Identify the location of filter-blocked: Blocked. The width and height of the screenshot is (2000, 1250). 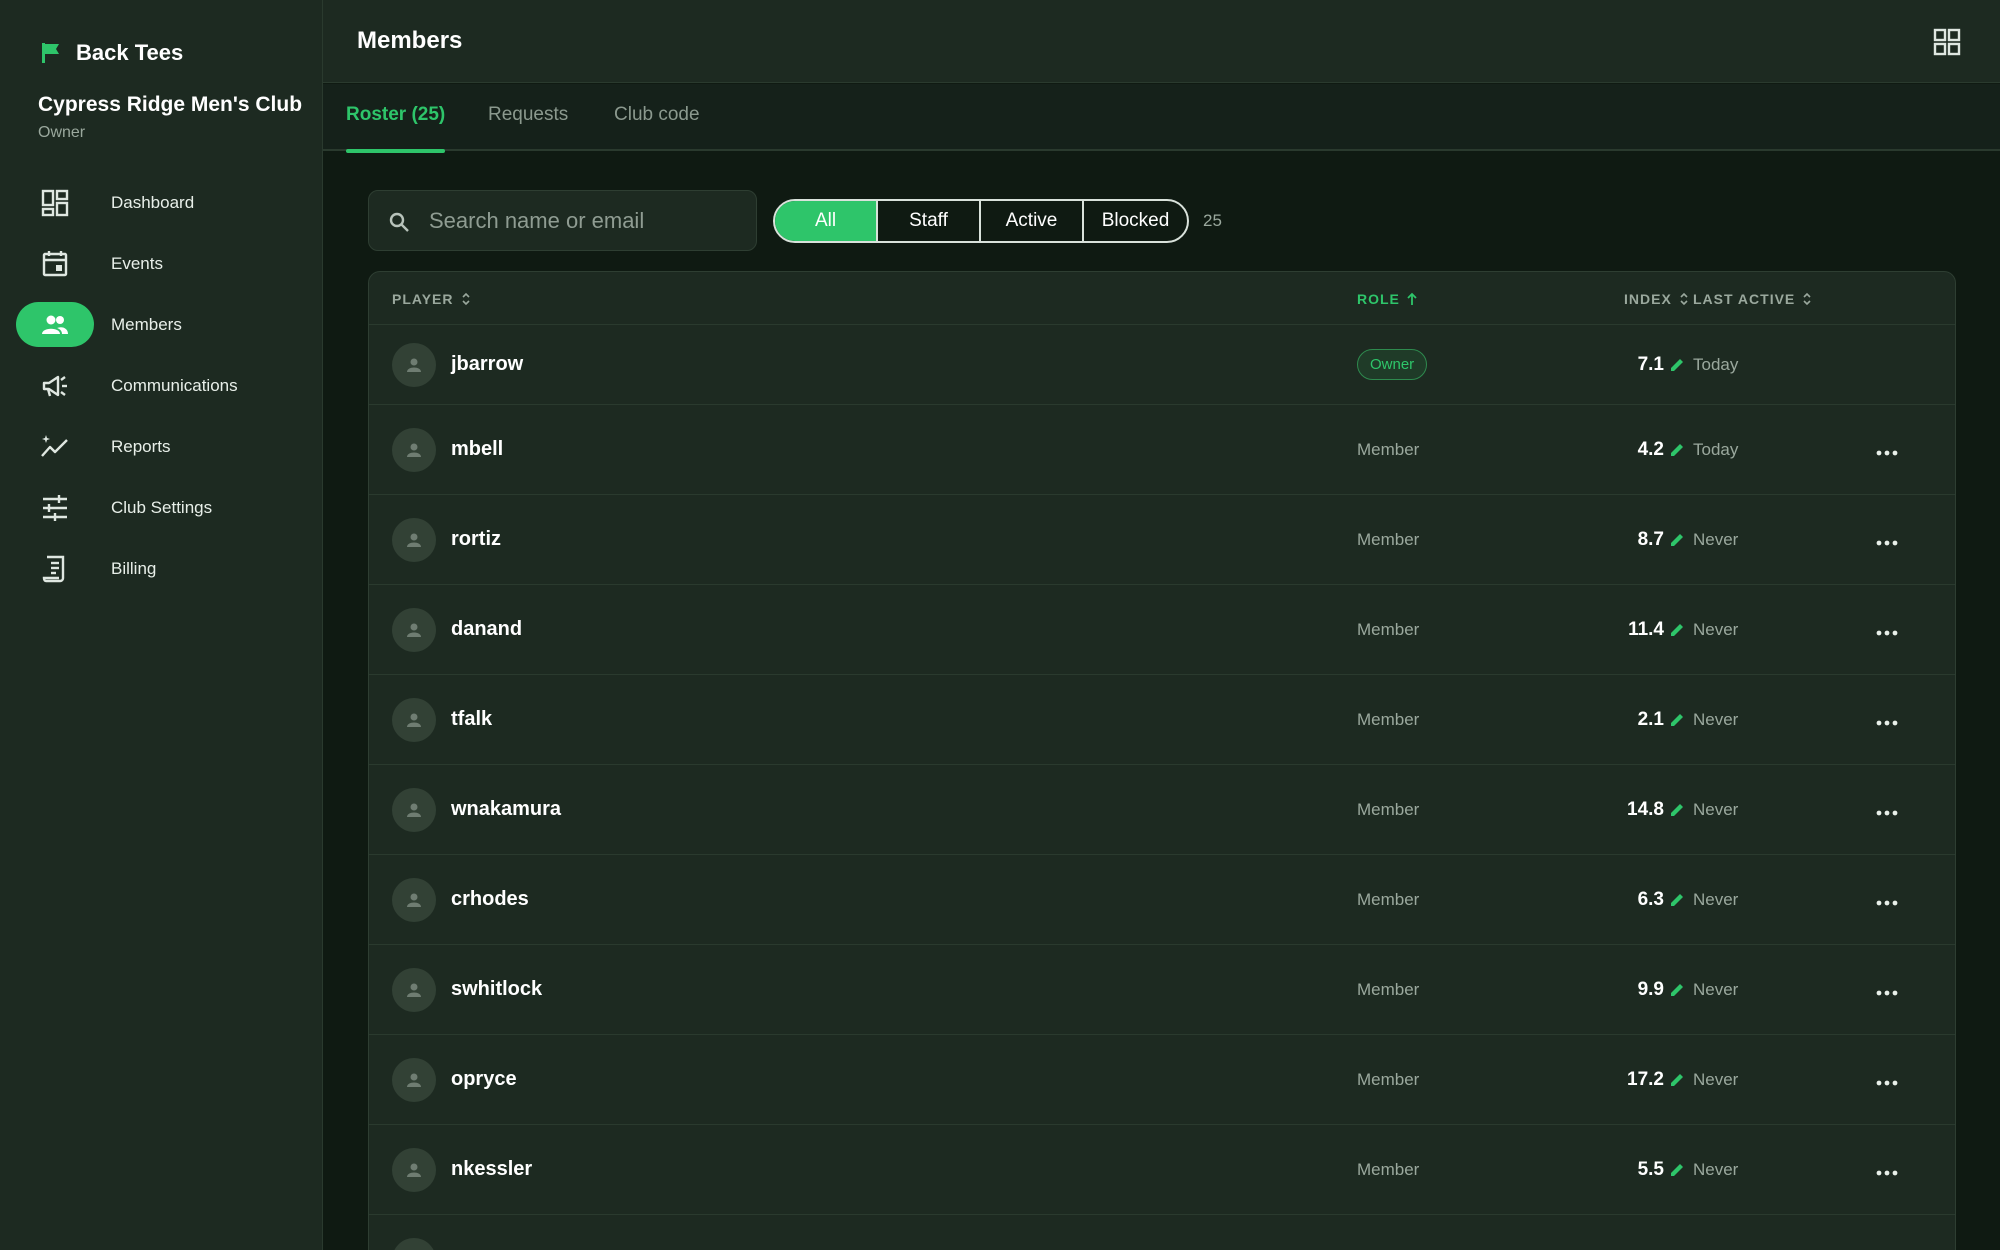
(1135, 221).